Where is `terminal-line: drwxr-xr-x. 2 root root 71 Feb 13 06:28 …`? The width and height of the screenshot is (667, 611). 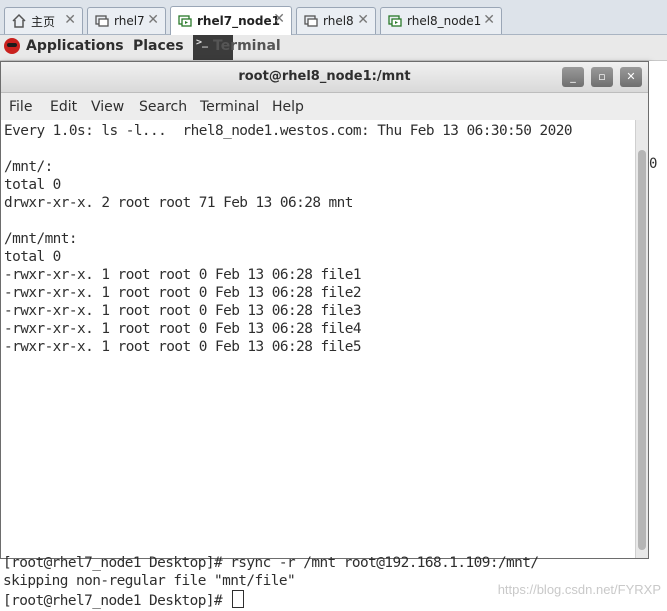
terminal-line: drwxr-xr-x. 2 root root 71 Feb 13 06:28 … is located at coordinates (178, 203).